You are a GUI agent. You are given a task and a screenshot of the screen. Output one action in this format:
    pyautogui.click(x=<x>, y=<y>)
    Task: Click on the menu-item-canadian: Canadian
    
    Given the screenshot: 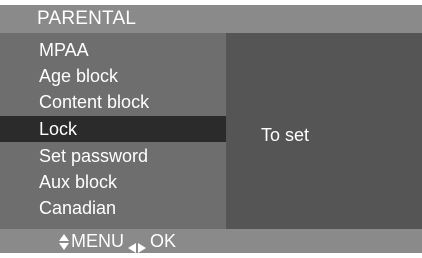 What is the action you would take?
    pyautogui.click(x=113, y=208)
    